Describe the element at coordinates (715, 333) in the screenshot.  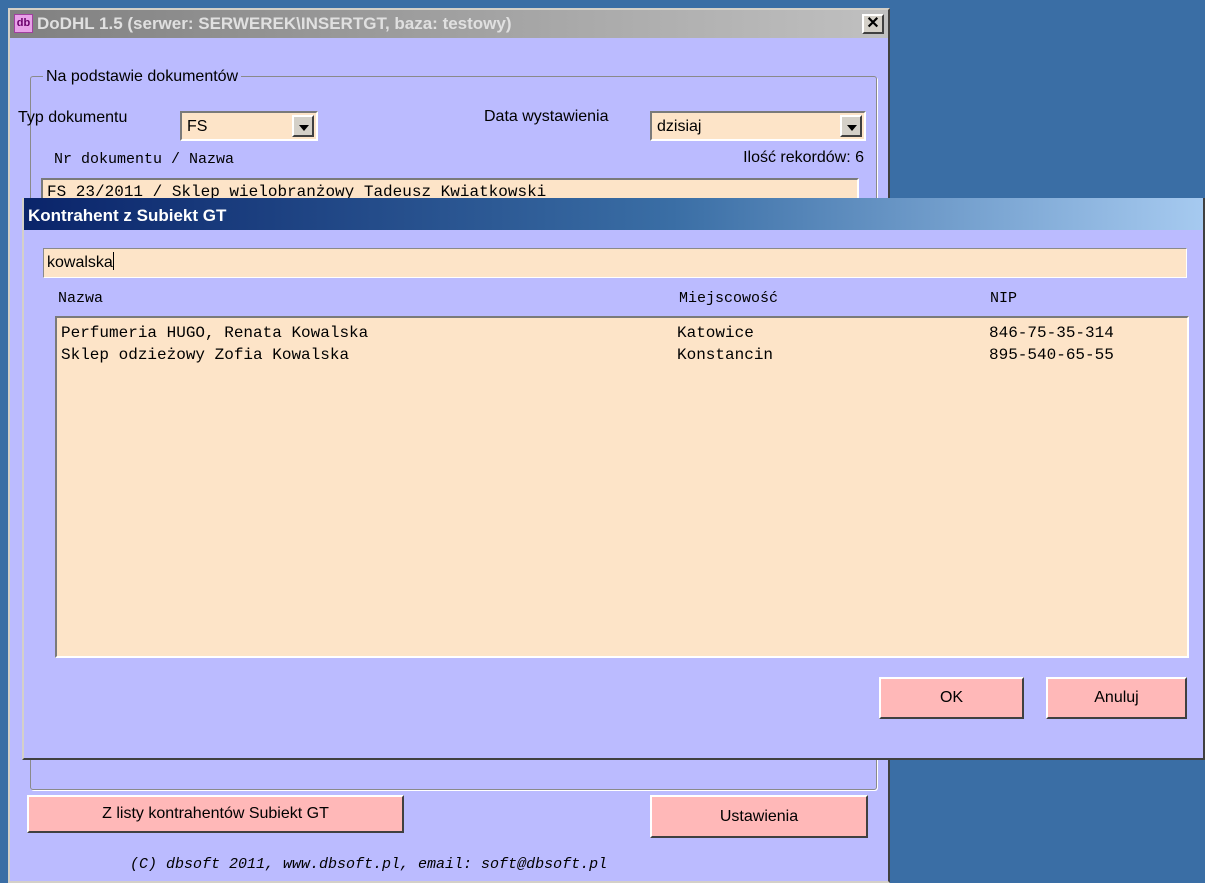
I see `row-city: Katowice` at that location.